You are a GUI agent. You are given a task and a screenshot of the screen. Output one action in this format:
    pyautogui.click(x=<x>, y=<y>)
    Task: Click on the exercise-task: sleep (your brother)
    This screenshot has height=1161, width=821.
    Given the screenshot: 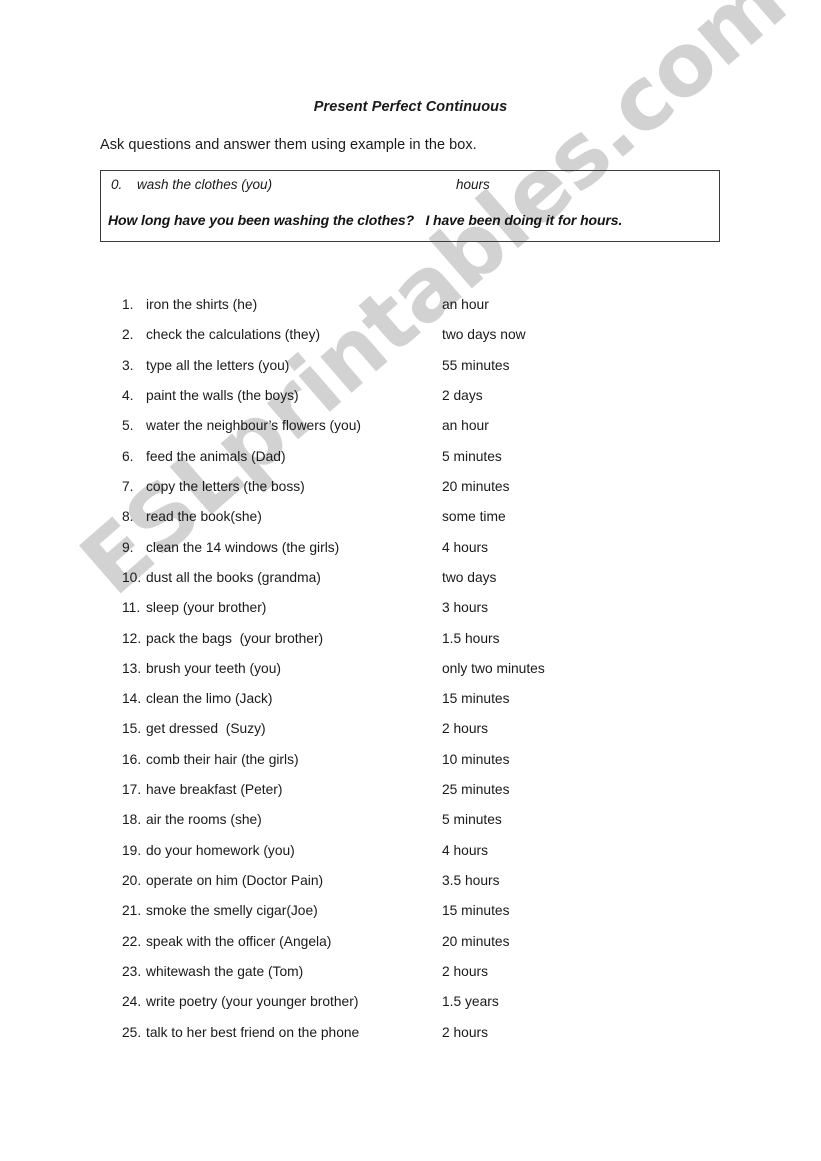 What is the action you would take?
    pyautogui.click(x=206, y=608)
    